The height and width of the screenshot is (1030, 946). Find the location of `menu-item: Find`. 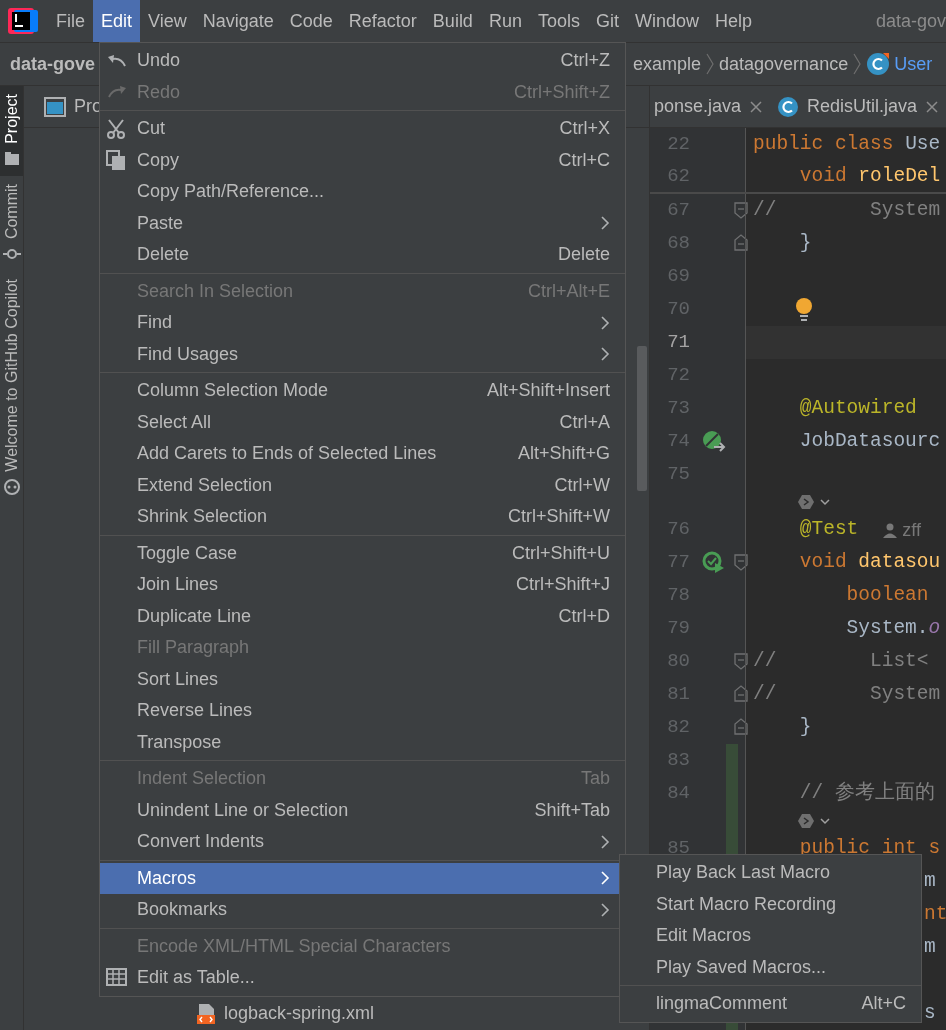

menu-item: Find is located at coordinates (362, 323).